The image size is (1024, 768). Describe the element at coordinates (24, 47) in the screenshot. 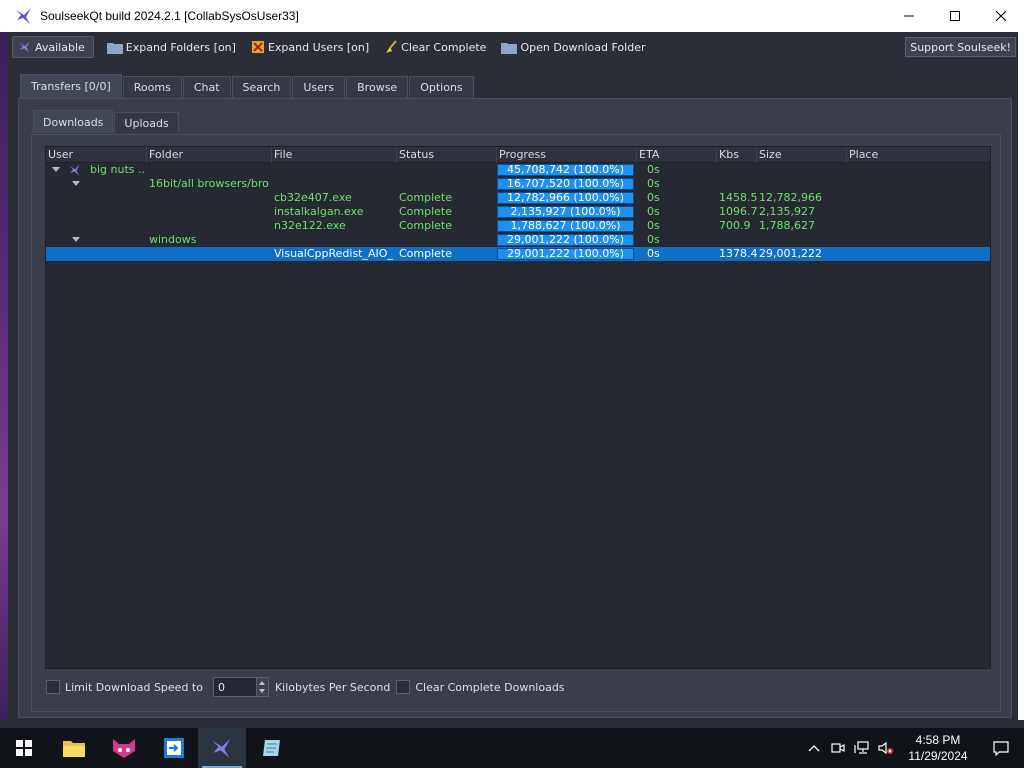

I see `soulseek-bird-icon` at that location.